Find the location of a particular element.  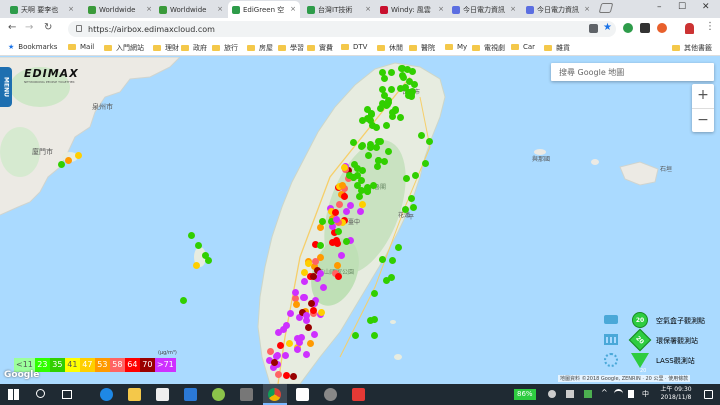

bookmark-folder: 休閒 is located at coordinates (390, 48).